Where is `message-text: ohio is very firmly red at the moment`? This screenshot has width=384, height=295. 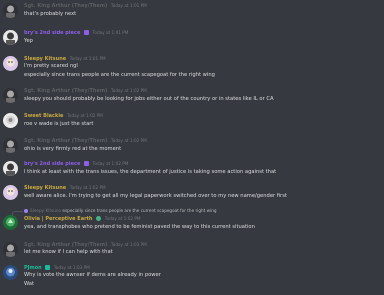
message-text: ohio is very firmly red at the moment is located at coordinates (73, 149).